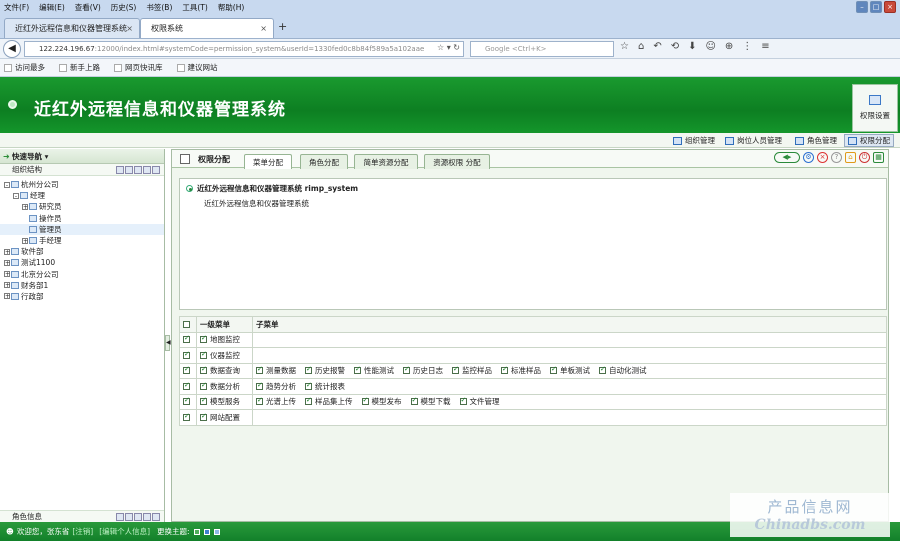 The width and height of the screenshot is (900, 541). I want to click on exit-icon: ⏻, so click(864, 157).